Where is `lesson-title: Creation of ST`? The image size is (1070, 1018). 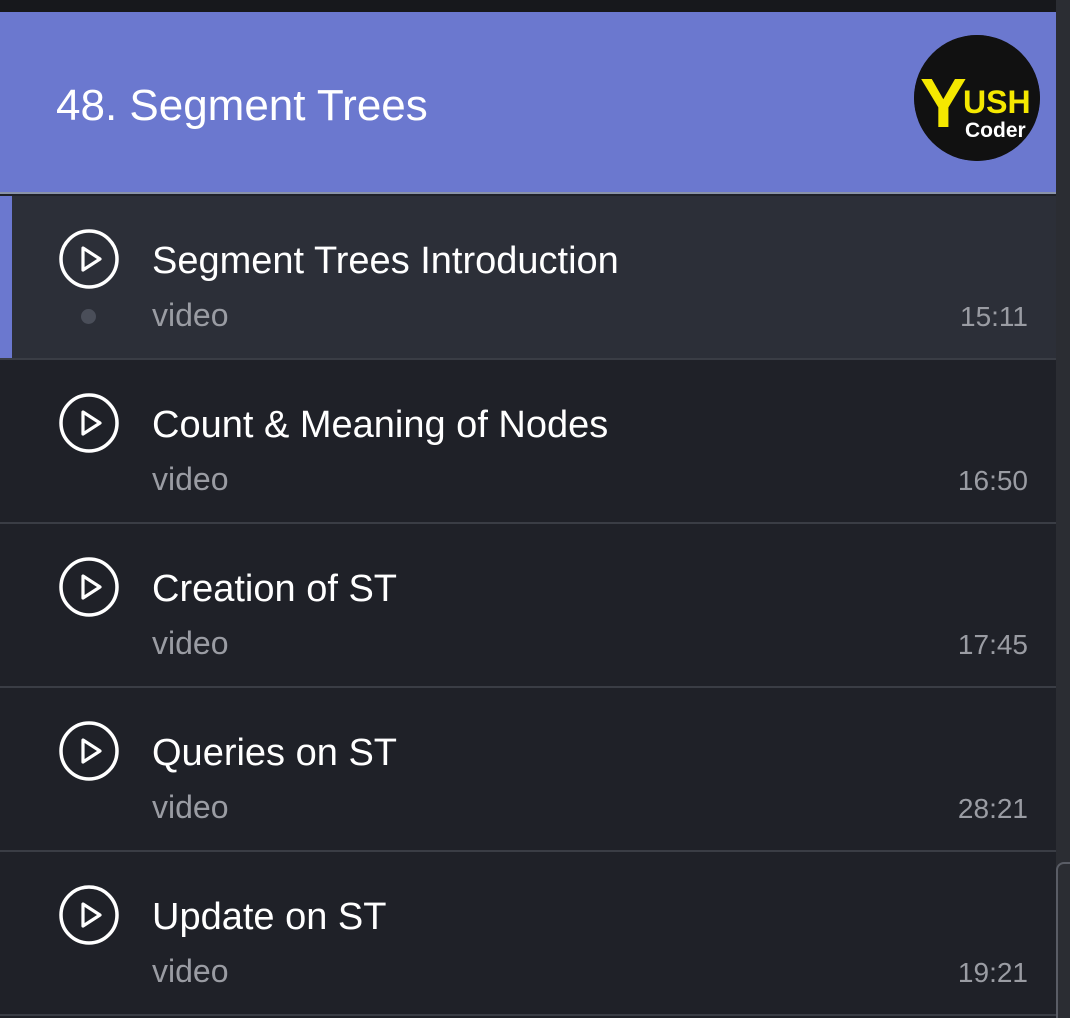
lesson-title: Creation of ST is located at coordinates (274, 589).